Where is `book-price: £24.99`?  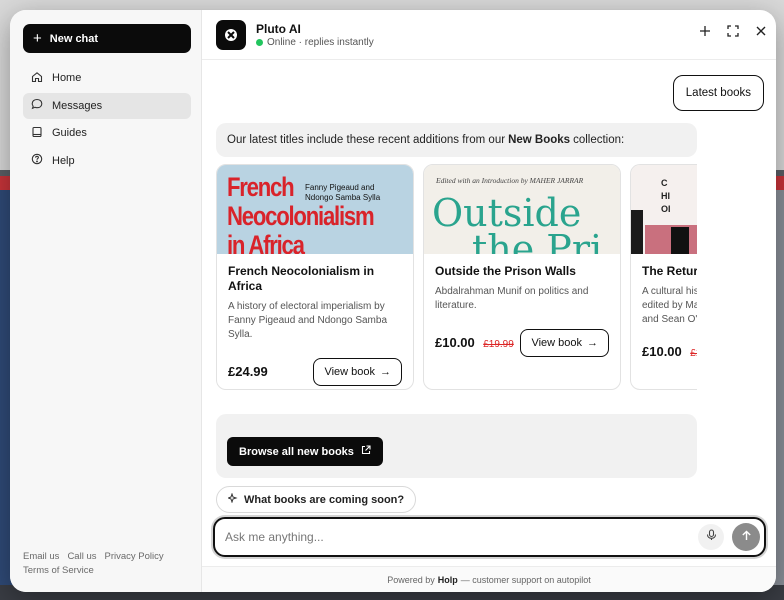 book-price: £24.99 is located at coordinates (248, 371).